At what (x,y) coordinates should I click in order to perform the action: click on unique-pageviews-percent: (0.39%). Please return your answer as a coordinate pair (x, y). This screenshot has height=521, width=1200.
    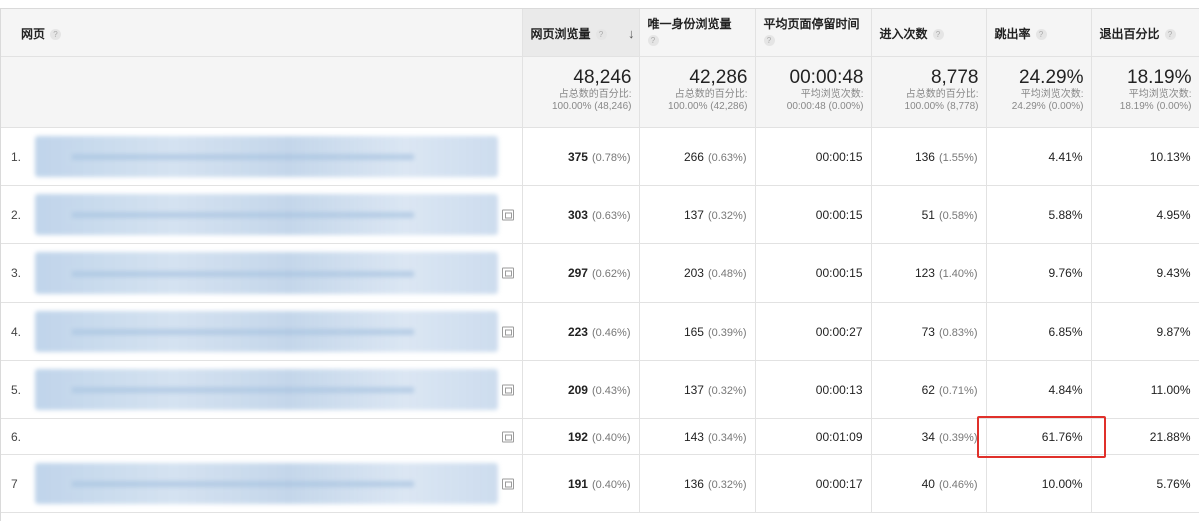
    Looking at the image, I should click on (727, 332).